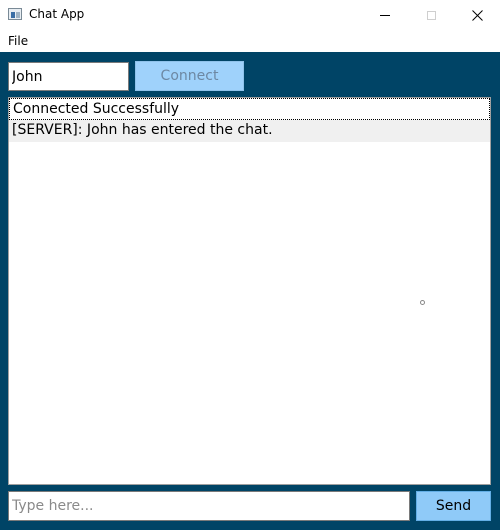 The image size is (500, 530). I want to click on chat-message: [SERVER]: John has entered the chat., so click(249, 131).